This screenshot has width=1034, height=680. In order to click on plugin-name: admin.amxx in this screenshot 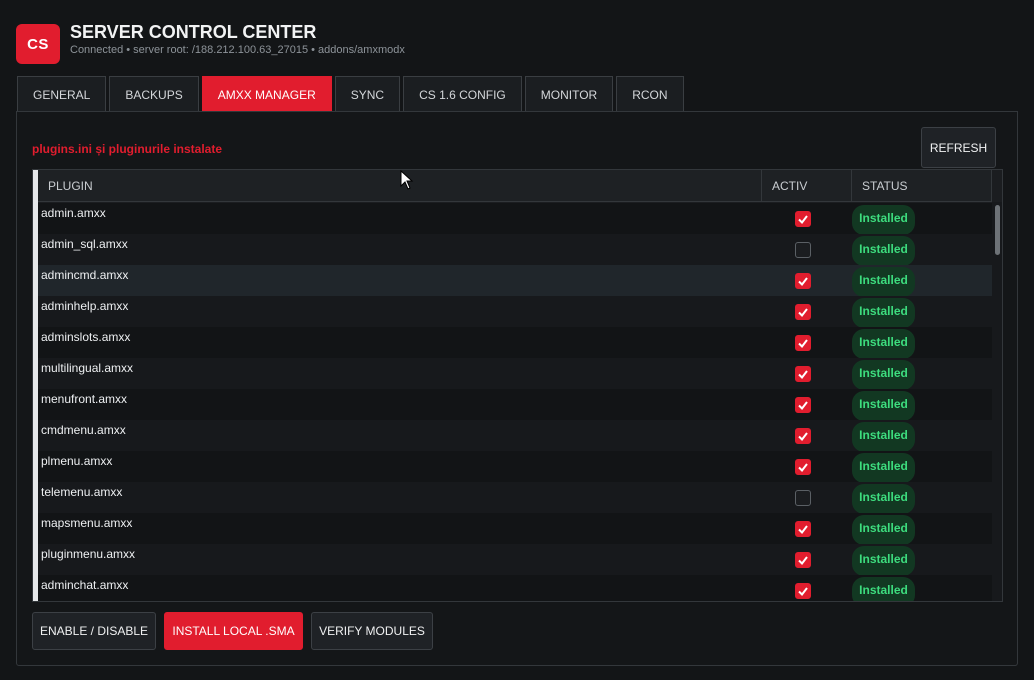, I will do `click(73, 213)`.